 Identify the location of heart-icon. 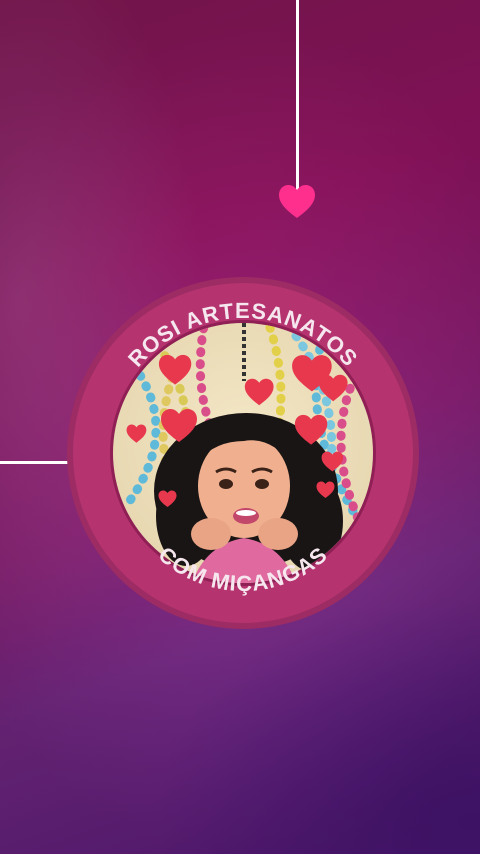
(297, 201).